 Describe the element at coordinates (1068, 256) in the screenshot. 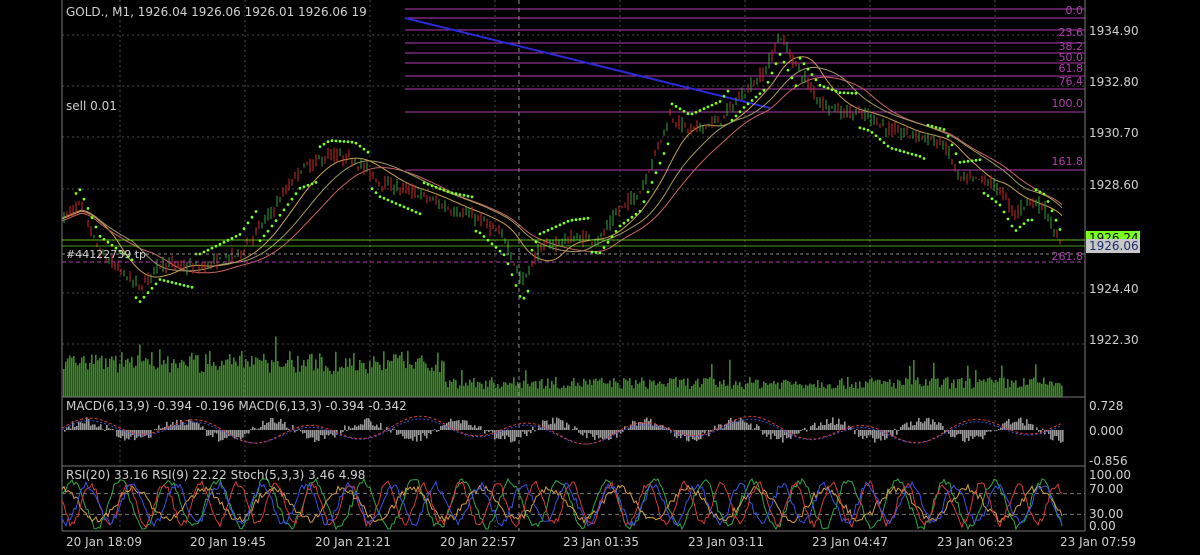

I see `fib-label-261: 261.8` at that location.